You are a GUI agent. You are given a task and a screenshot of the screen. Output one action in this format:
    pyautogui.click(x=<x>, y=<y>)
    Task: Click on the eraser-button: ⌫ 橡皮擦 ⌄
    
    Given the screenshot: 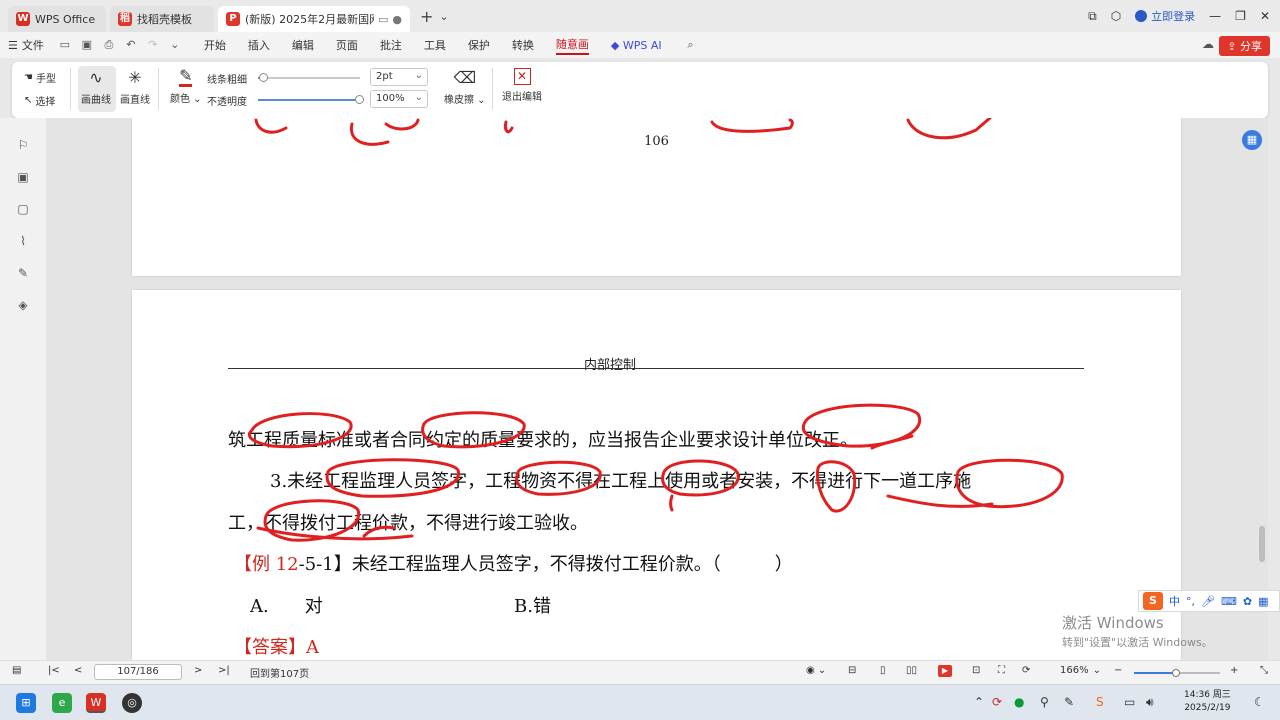 What is the action you would take?
    pyautogui.click(x=465, y=87)
    